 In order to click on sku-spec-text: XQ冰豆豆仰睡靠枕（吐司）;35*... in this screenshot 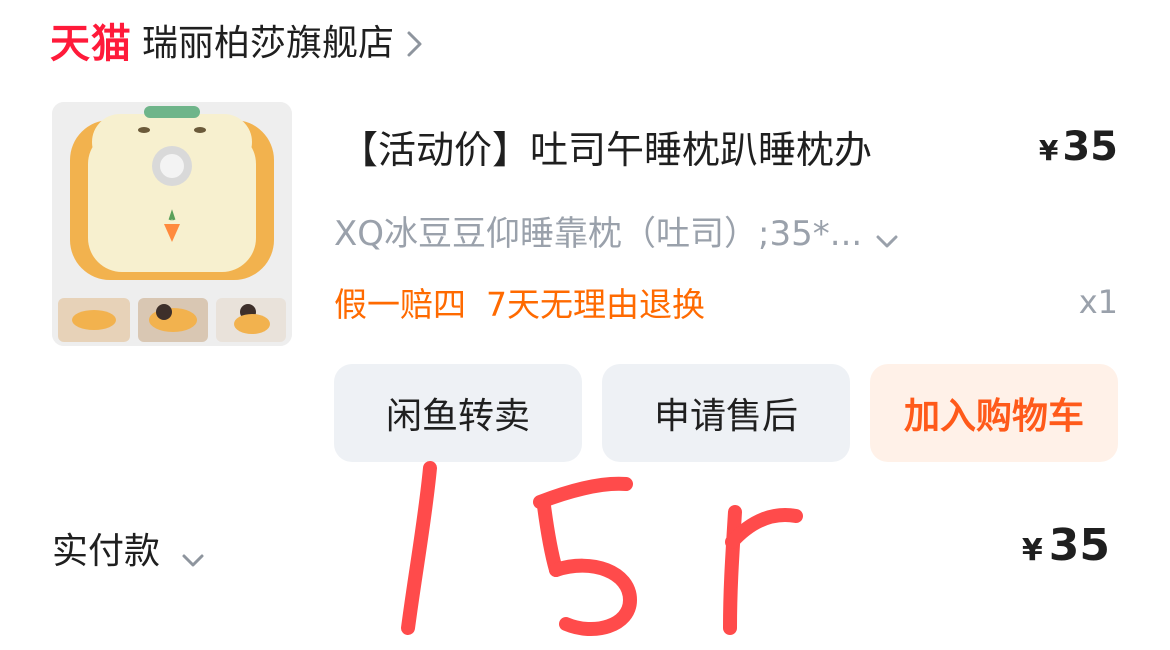, I will do `click(598, 233)`.